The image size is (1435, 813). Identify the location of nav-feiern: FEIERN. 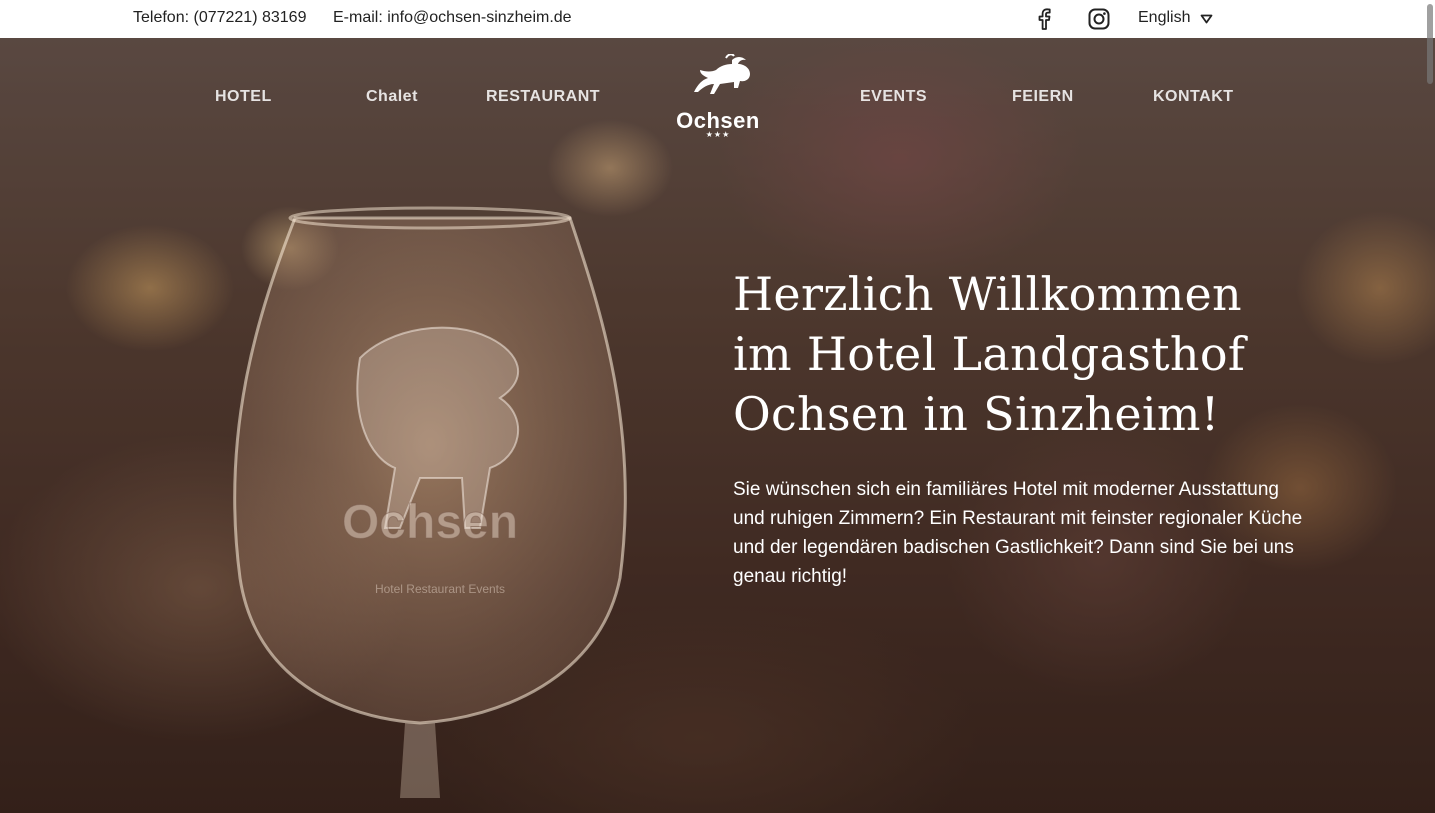
(1043, 97).